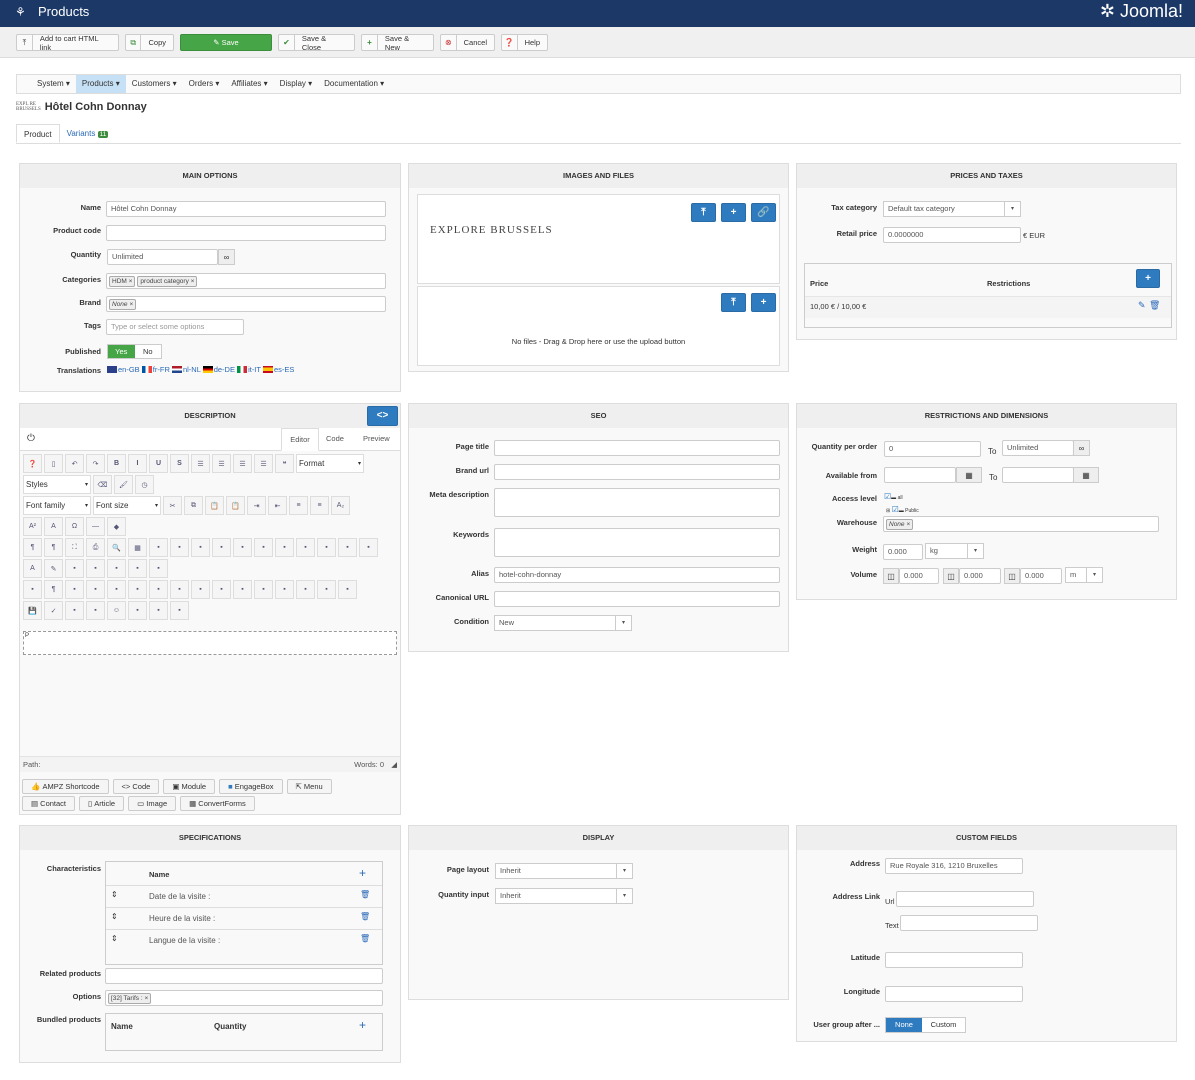  What do you see at coordinates (57, 484) in the screenshot?
I see `styles-select: Styles ▾` at bounding box center [57, 484].